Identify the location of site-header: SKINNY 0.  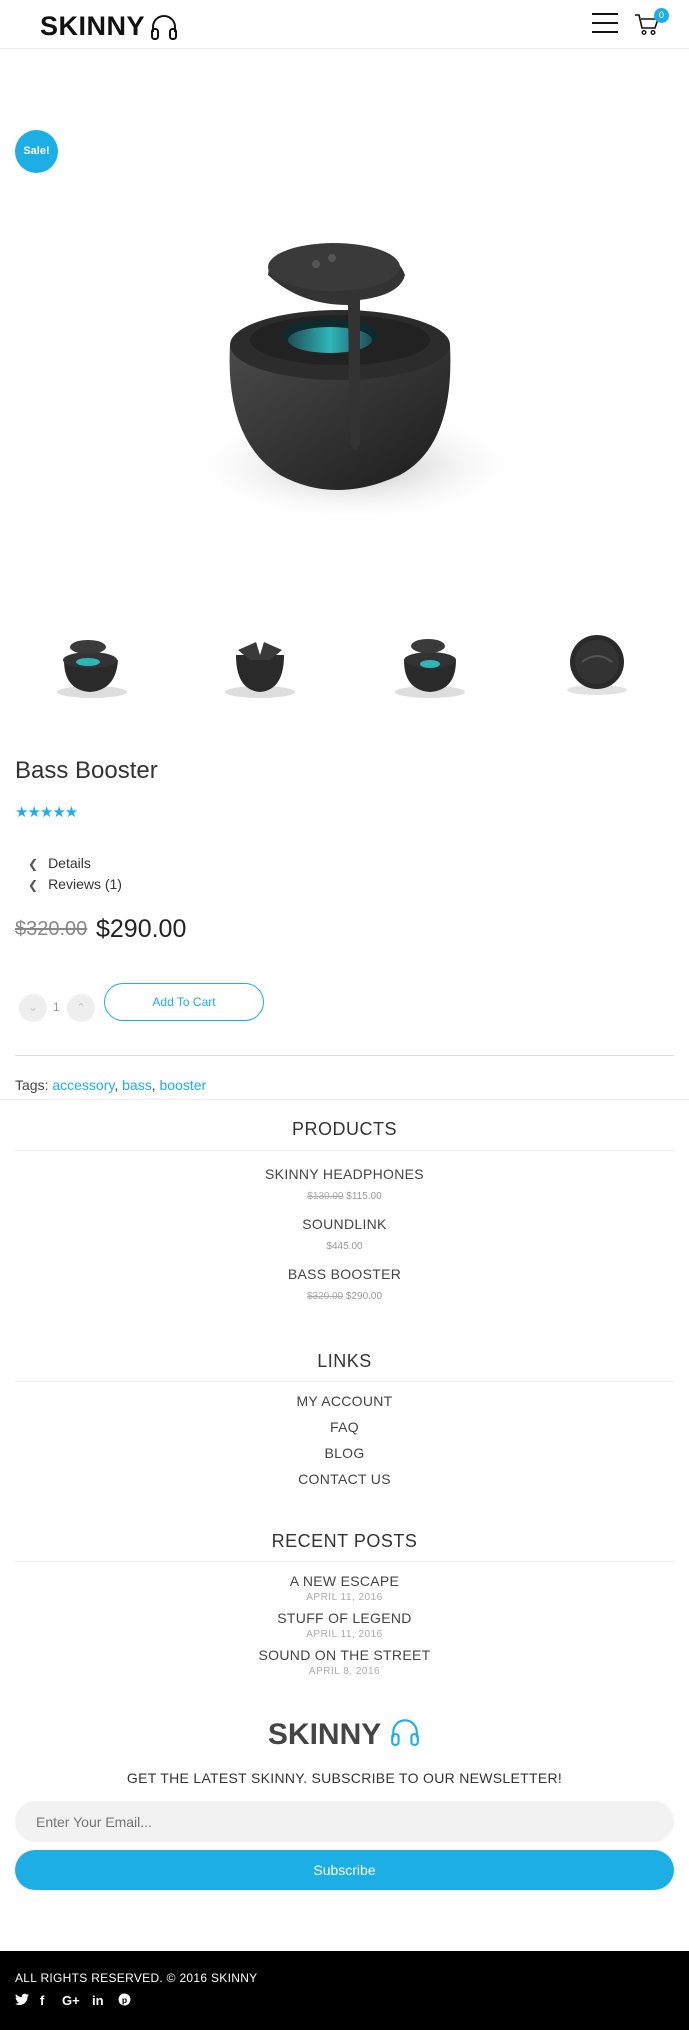
(344, 24).